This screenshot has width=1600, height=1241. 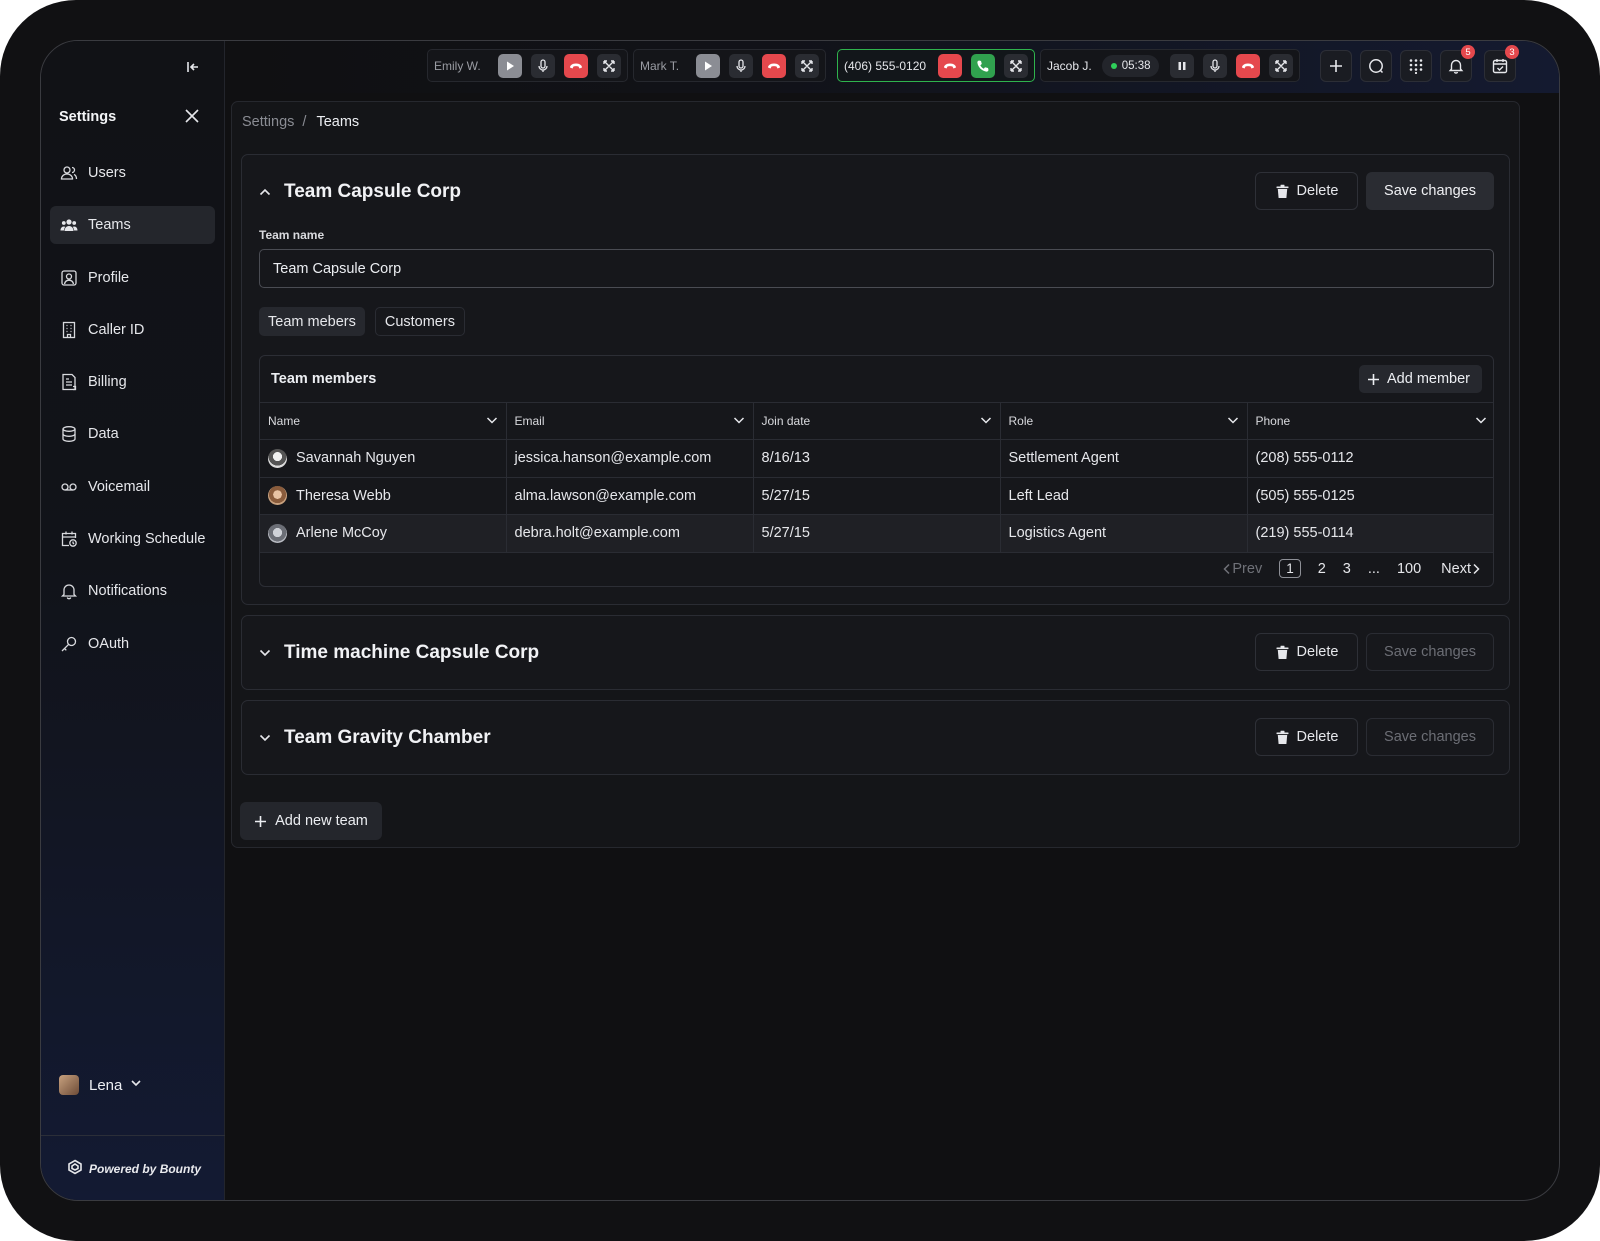 I want to click on prev-label: Prev, so click(x=1247, y=568).